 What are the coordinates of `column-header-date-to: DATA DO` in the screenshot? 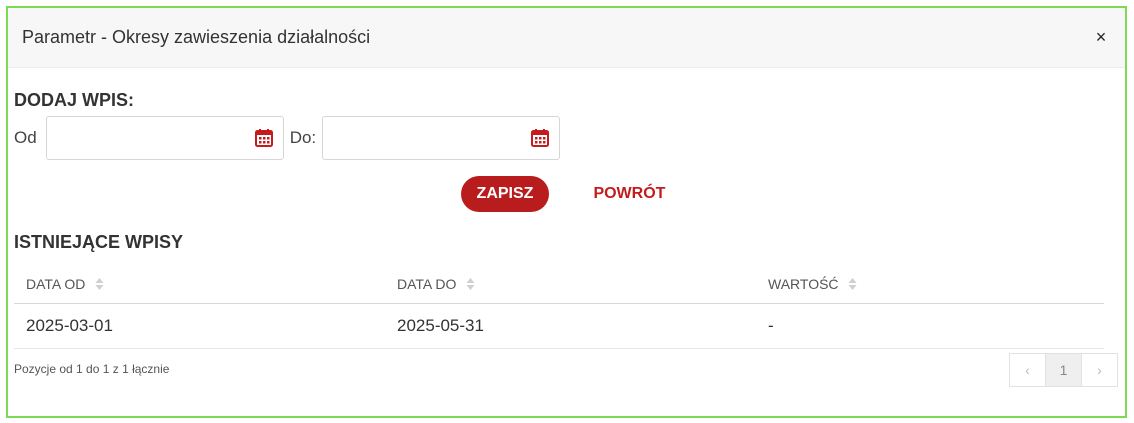 It's located at (570, 285).